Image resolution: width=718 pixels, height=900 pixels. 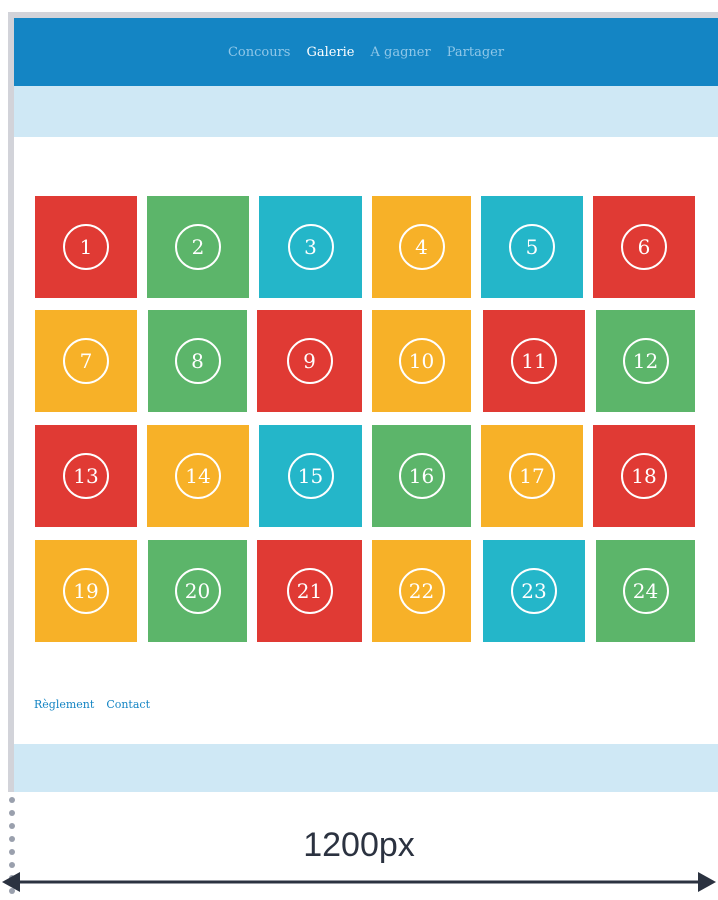 I want to click on tile-number: 16, so click(x=421, y=476).